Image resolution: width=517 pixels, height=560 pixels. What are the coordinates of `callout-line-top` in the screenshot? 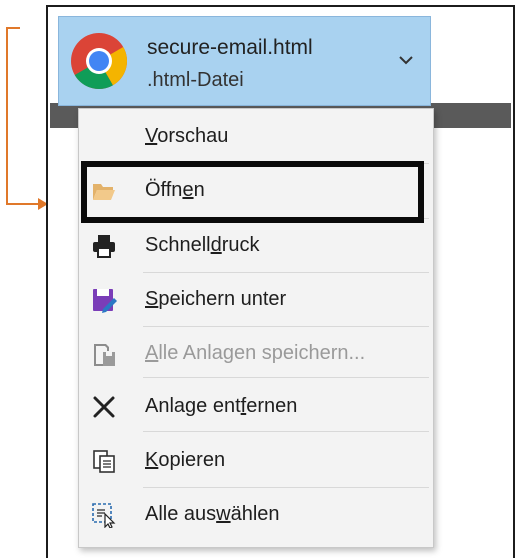 It's located at (13, 28).